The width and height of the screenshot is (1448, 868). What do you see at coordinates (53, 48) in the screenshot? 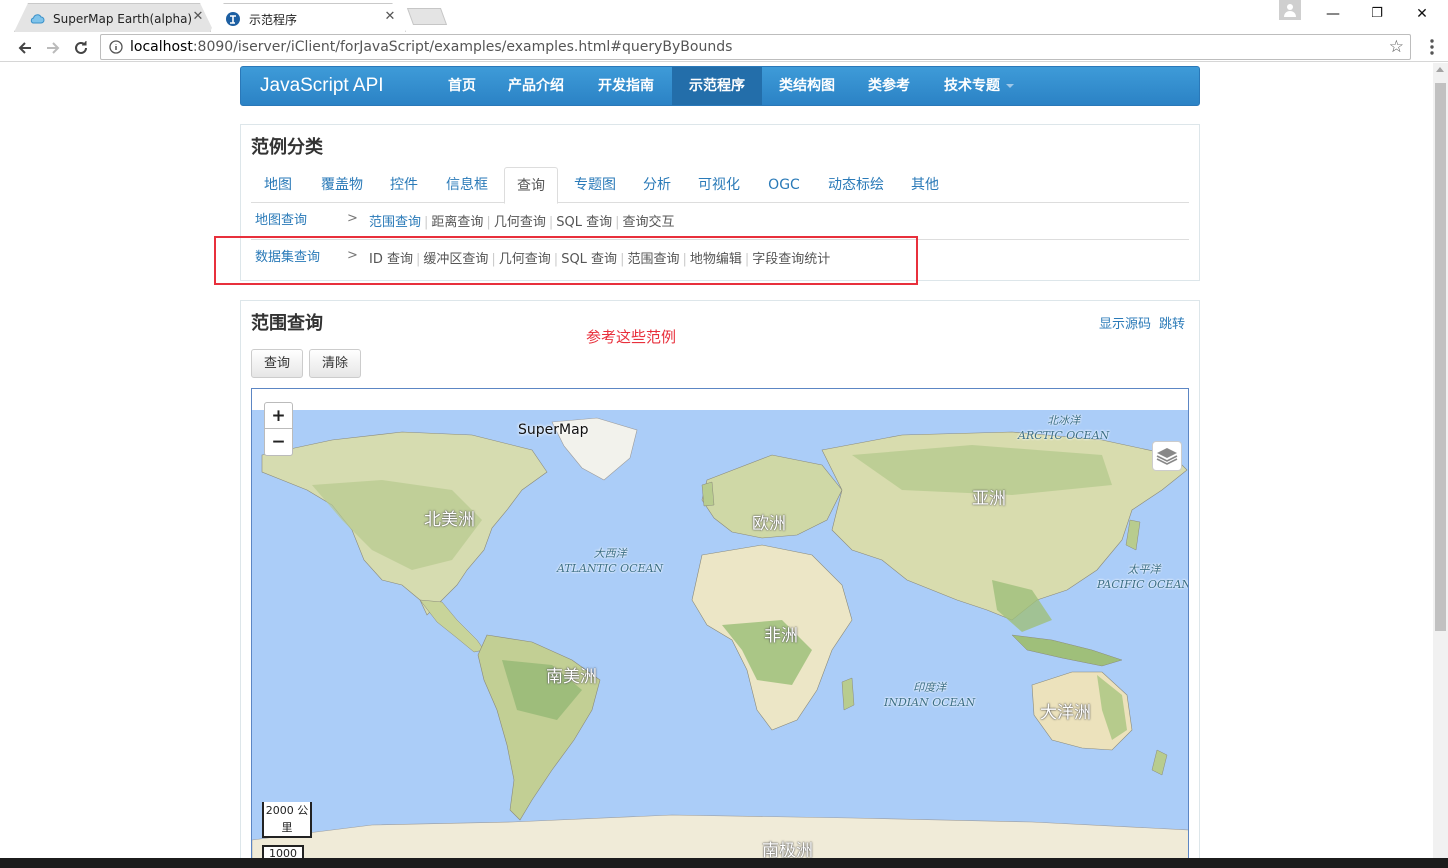
I see `forward-arrow-icon` at bounding box center [53, 48].